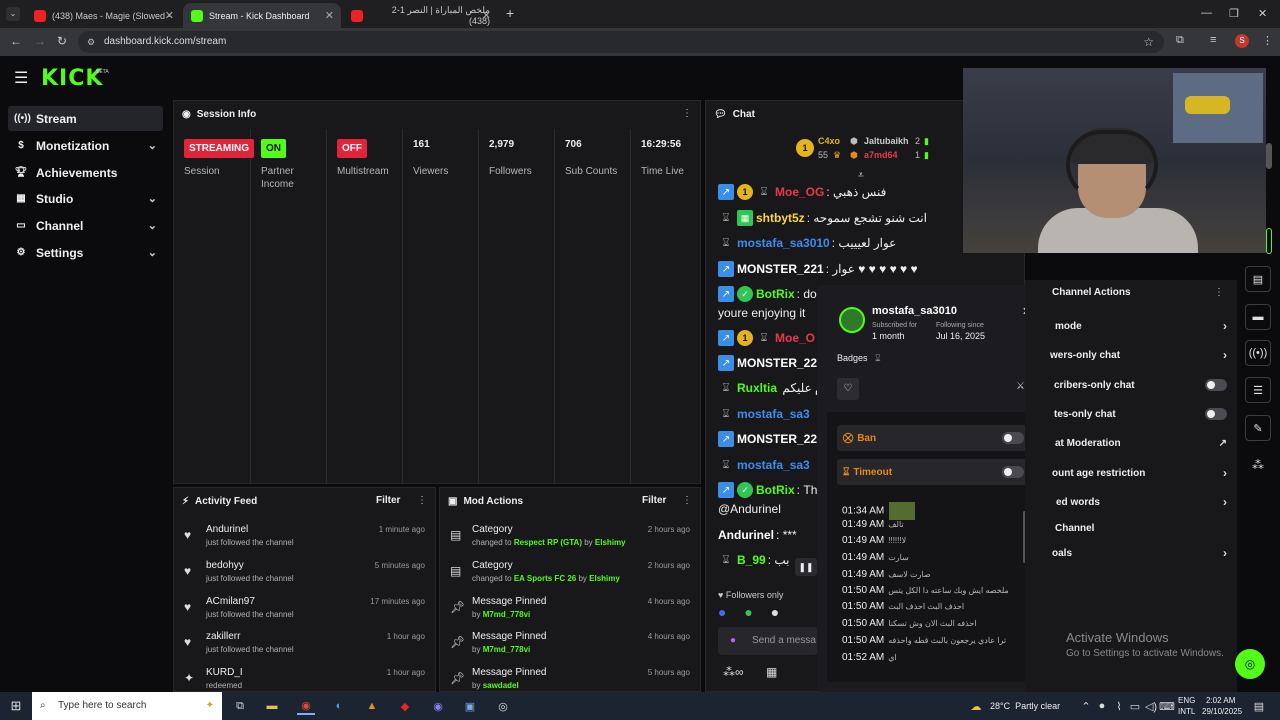 This screenshot has width=1280, height=720. I want to click on channel-action-row: oals ›, so click(1137, 553).